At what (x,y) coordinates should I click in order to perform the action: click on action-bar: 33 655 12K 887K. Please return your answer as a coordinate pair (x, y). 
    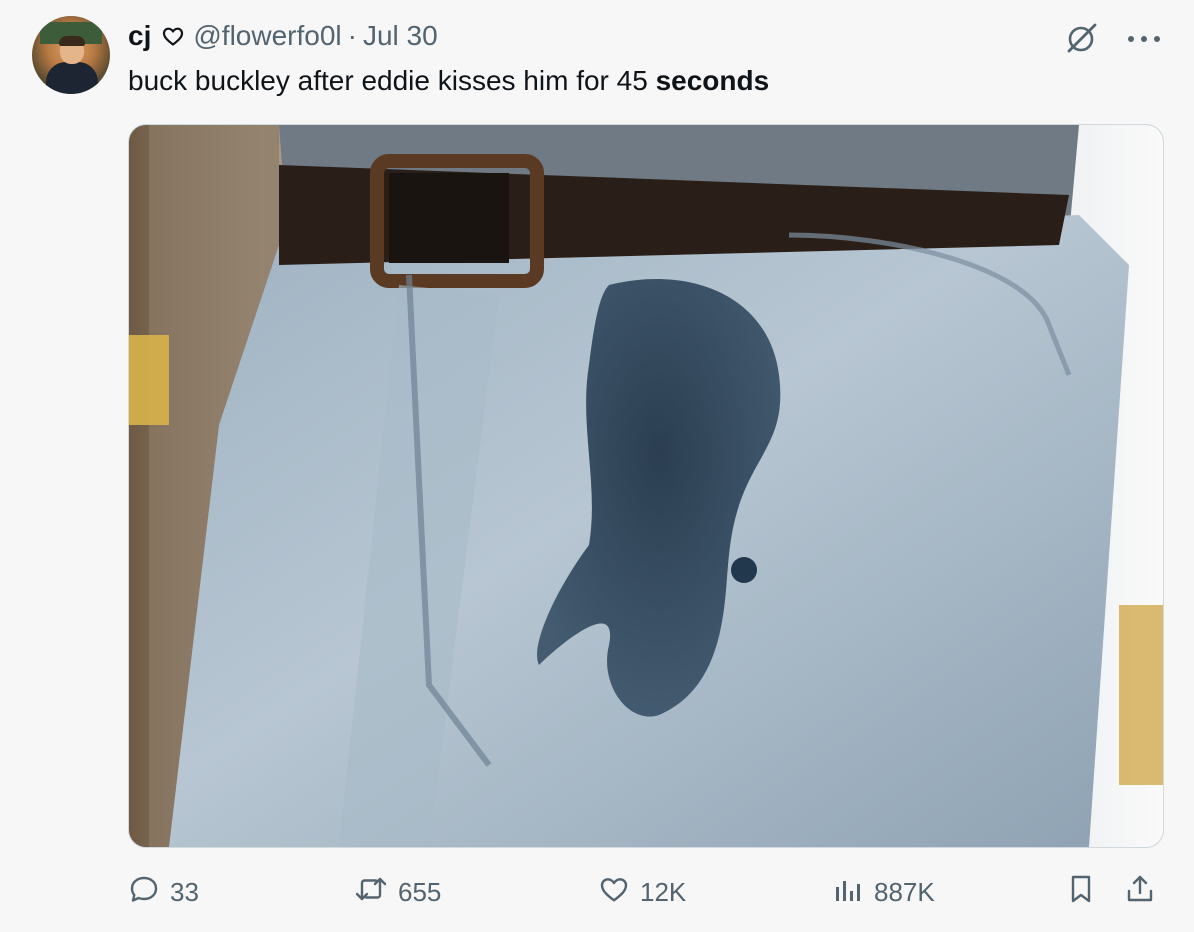
    Looking at the image, I should click on (645, 892).